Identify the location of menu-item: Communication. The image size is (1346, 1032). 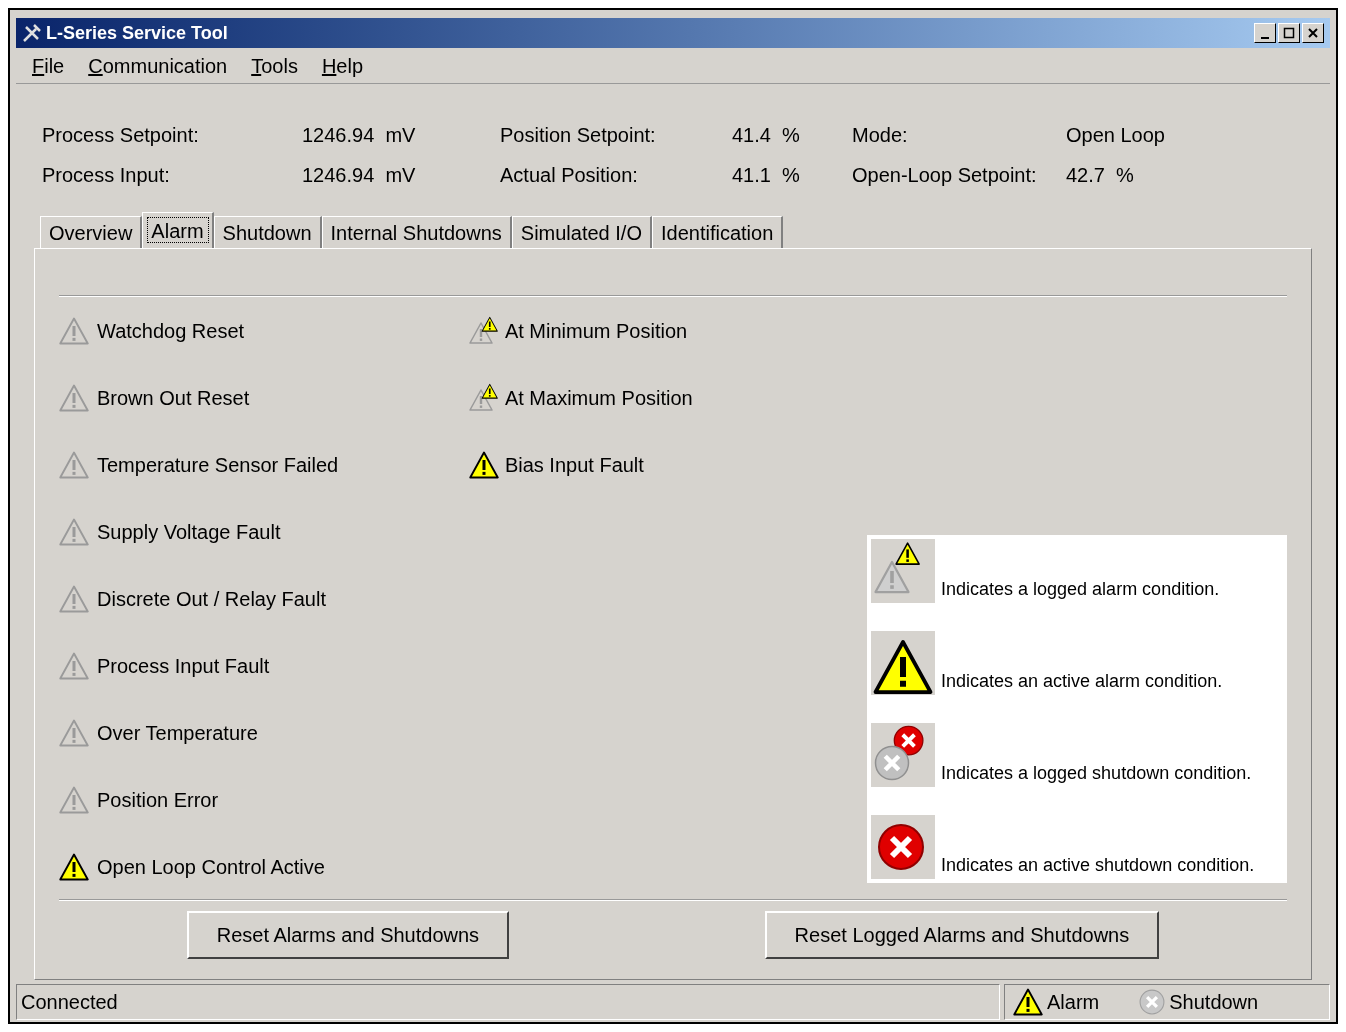
(158, 65).